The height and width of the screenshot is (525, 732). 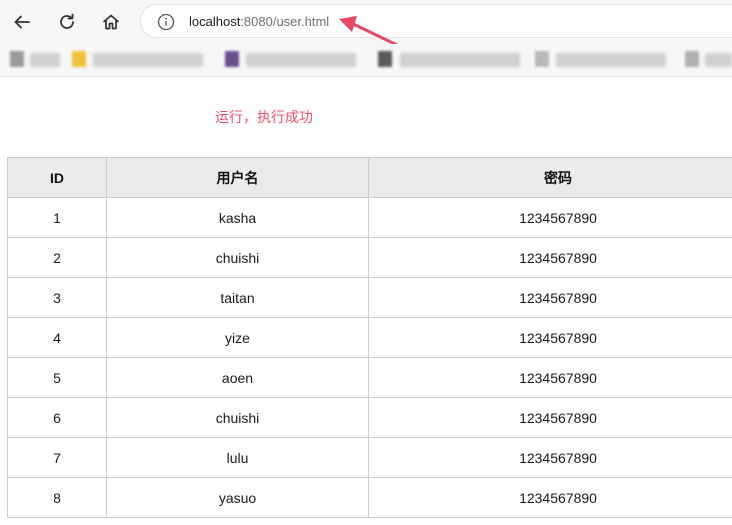 What do you see at coordinates (57, 217) in the screenshot?
I see `cell-id: 1` at bounding box center [57, 217].